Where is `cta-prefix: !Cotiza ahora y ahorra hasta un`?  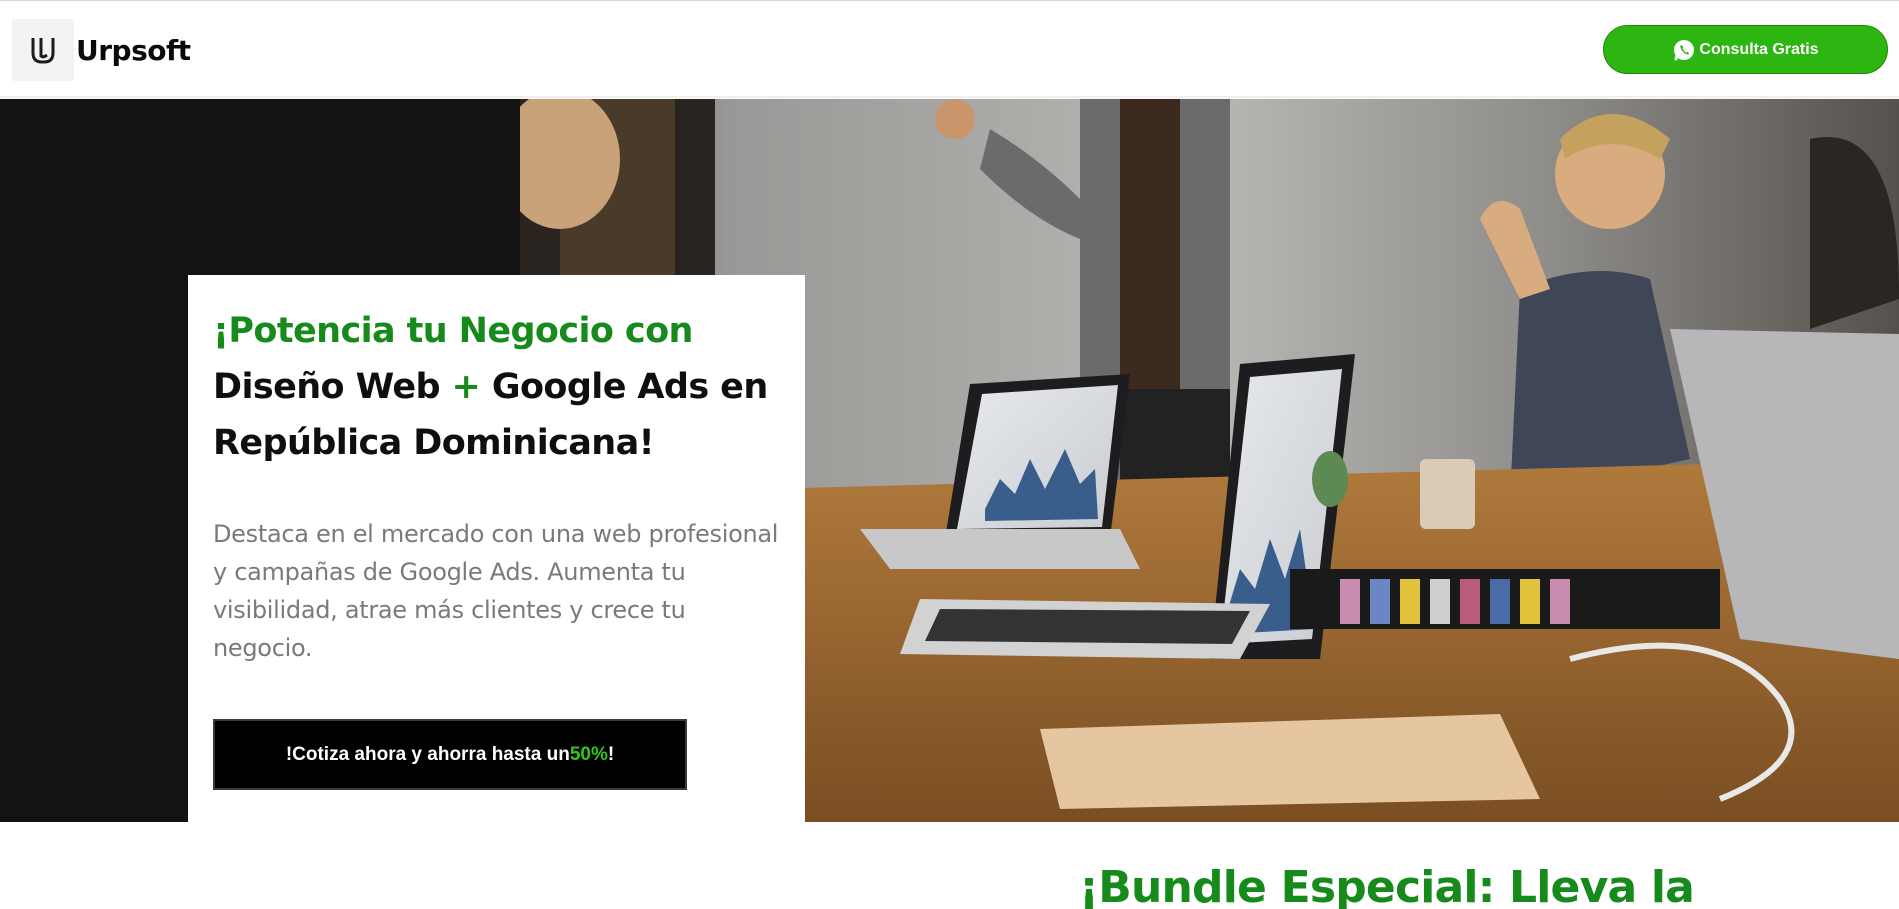 cta-prefix: !Cotiza ahora y ahorra hasta un is located at coordinates (427, 754).